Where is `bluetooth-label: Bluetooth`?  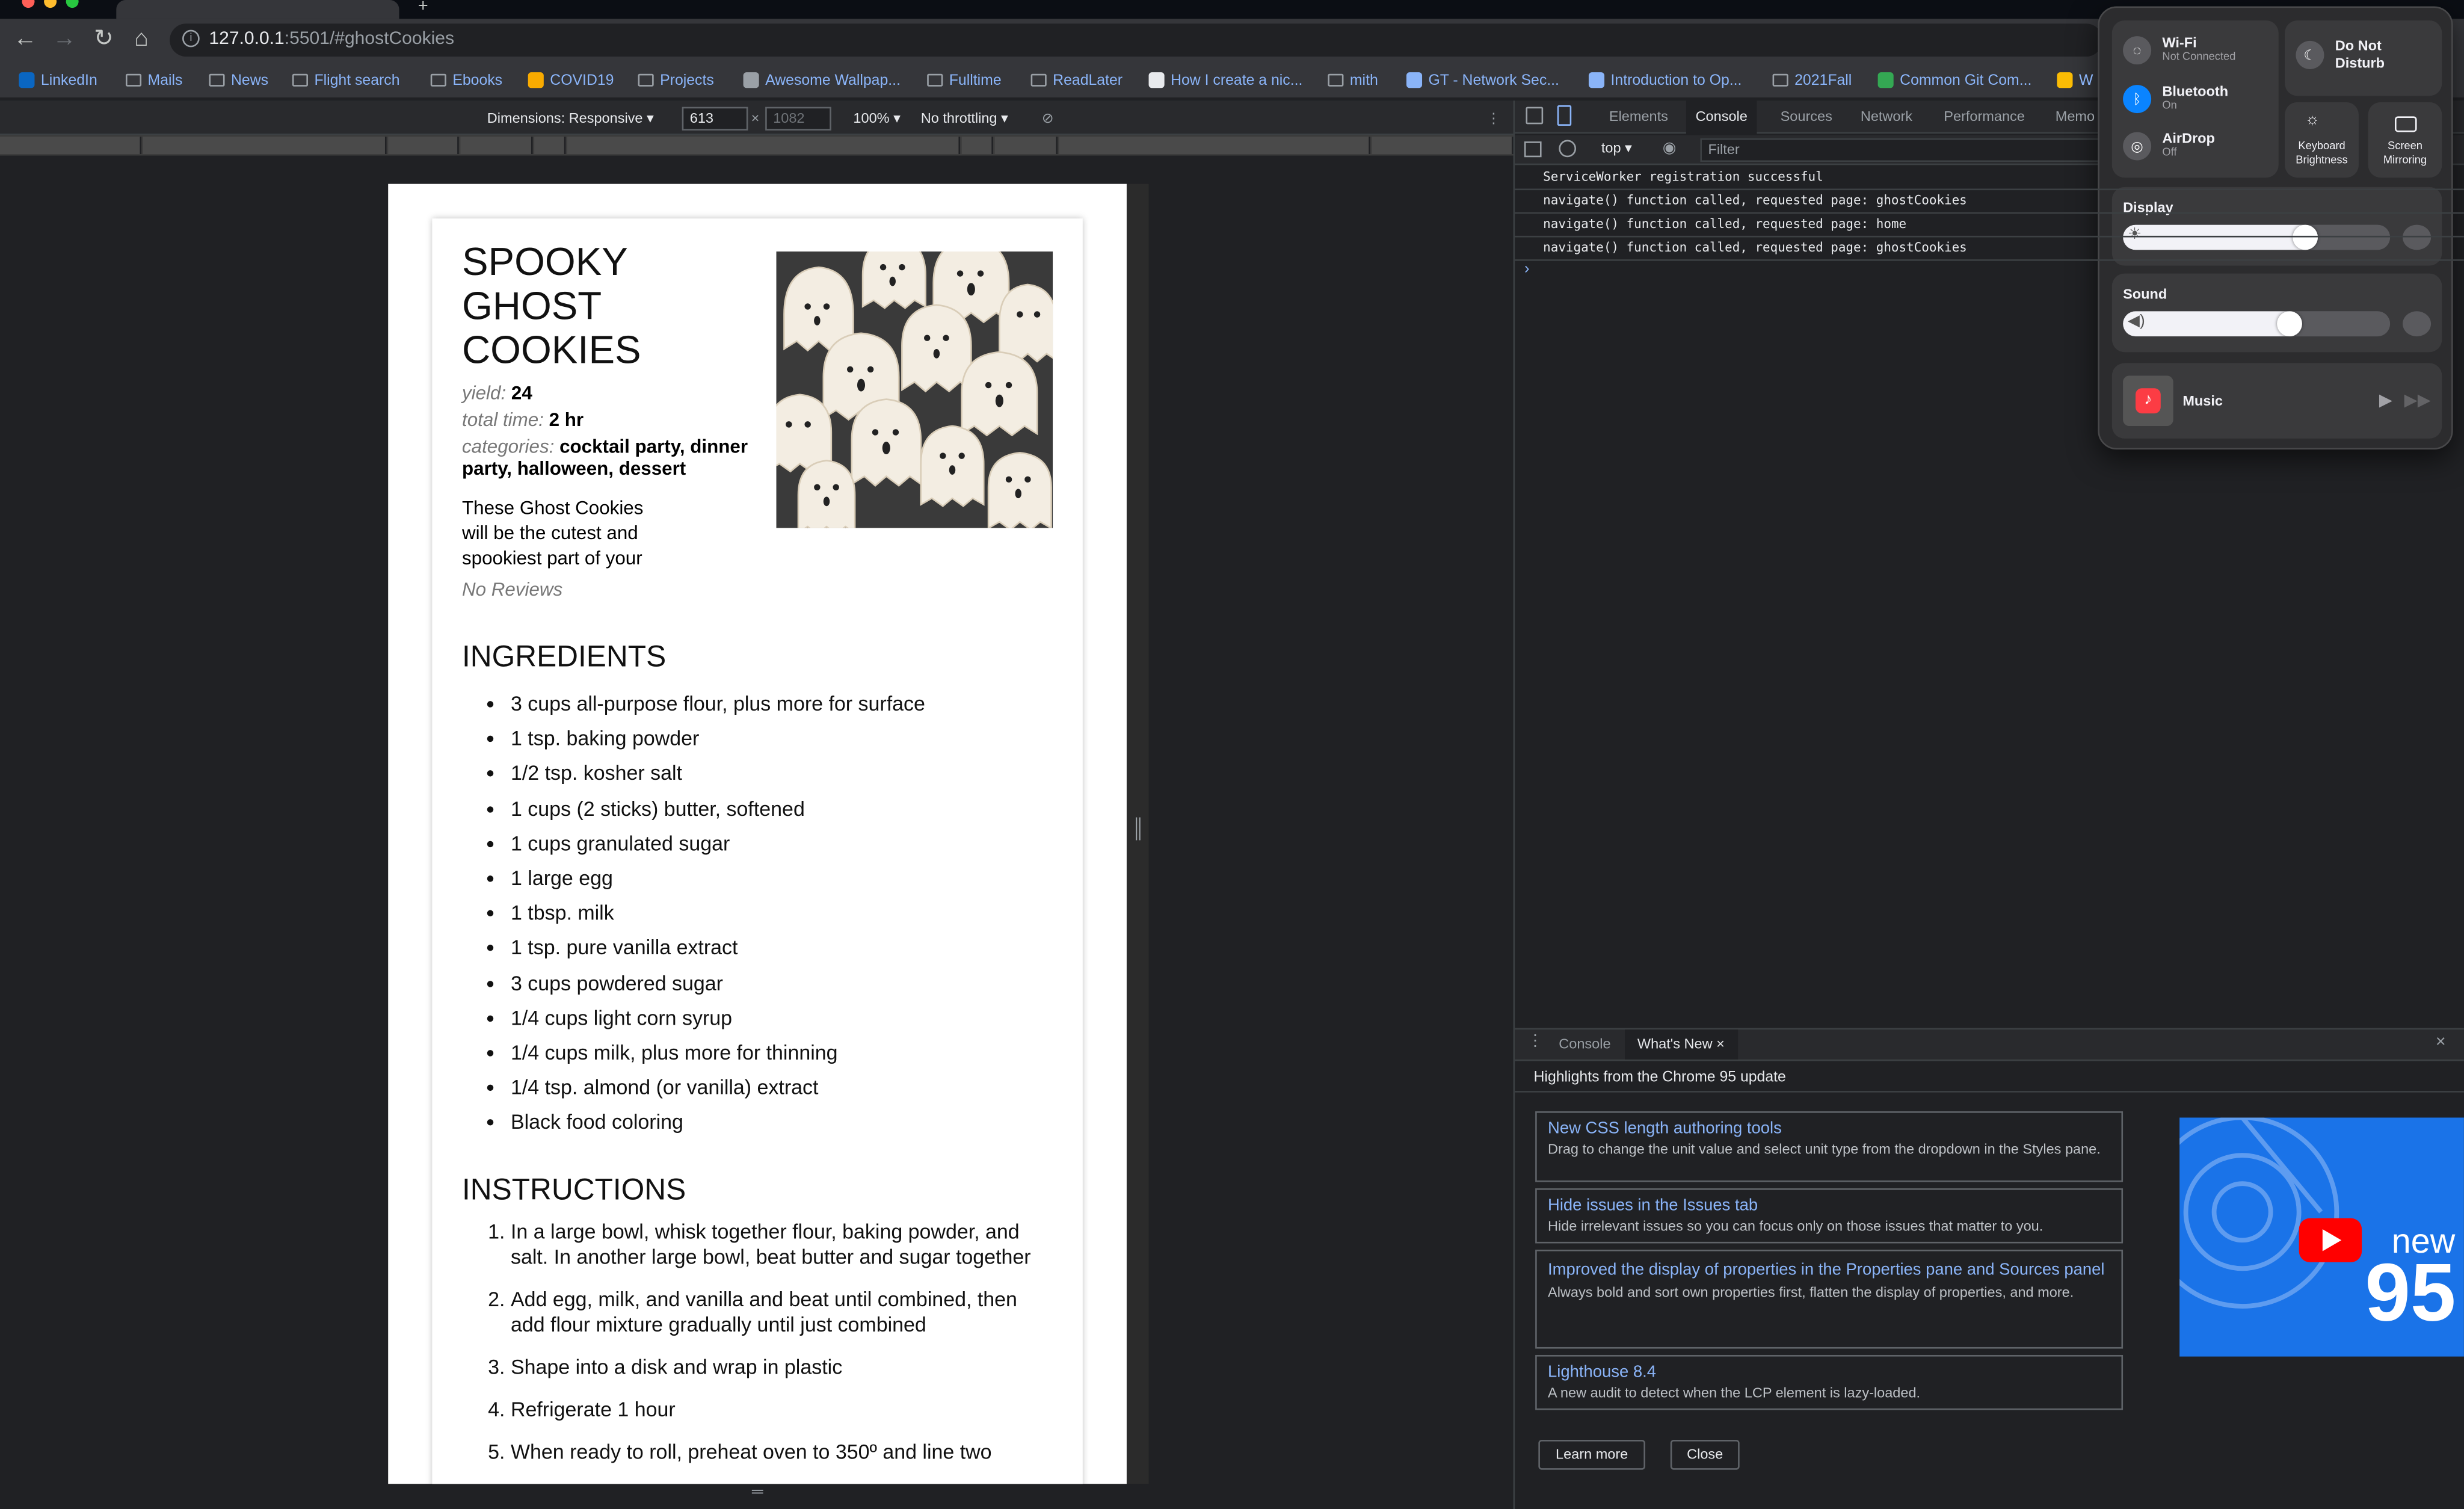
bluetooth-label: Bluetooth is located at coordinates (2195, 91).